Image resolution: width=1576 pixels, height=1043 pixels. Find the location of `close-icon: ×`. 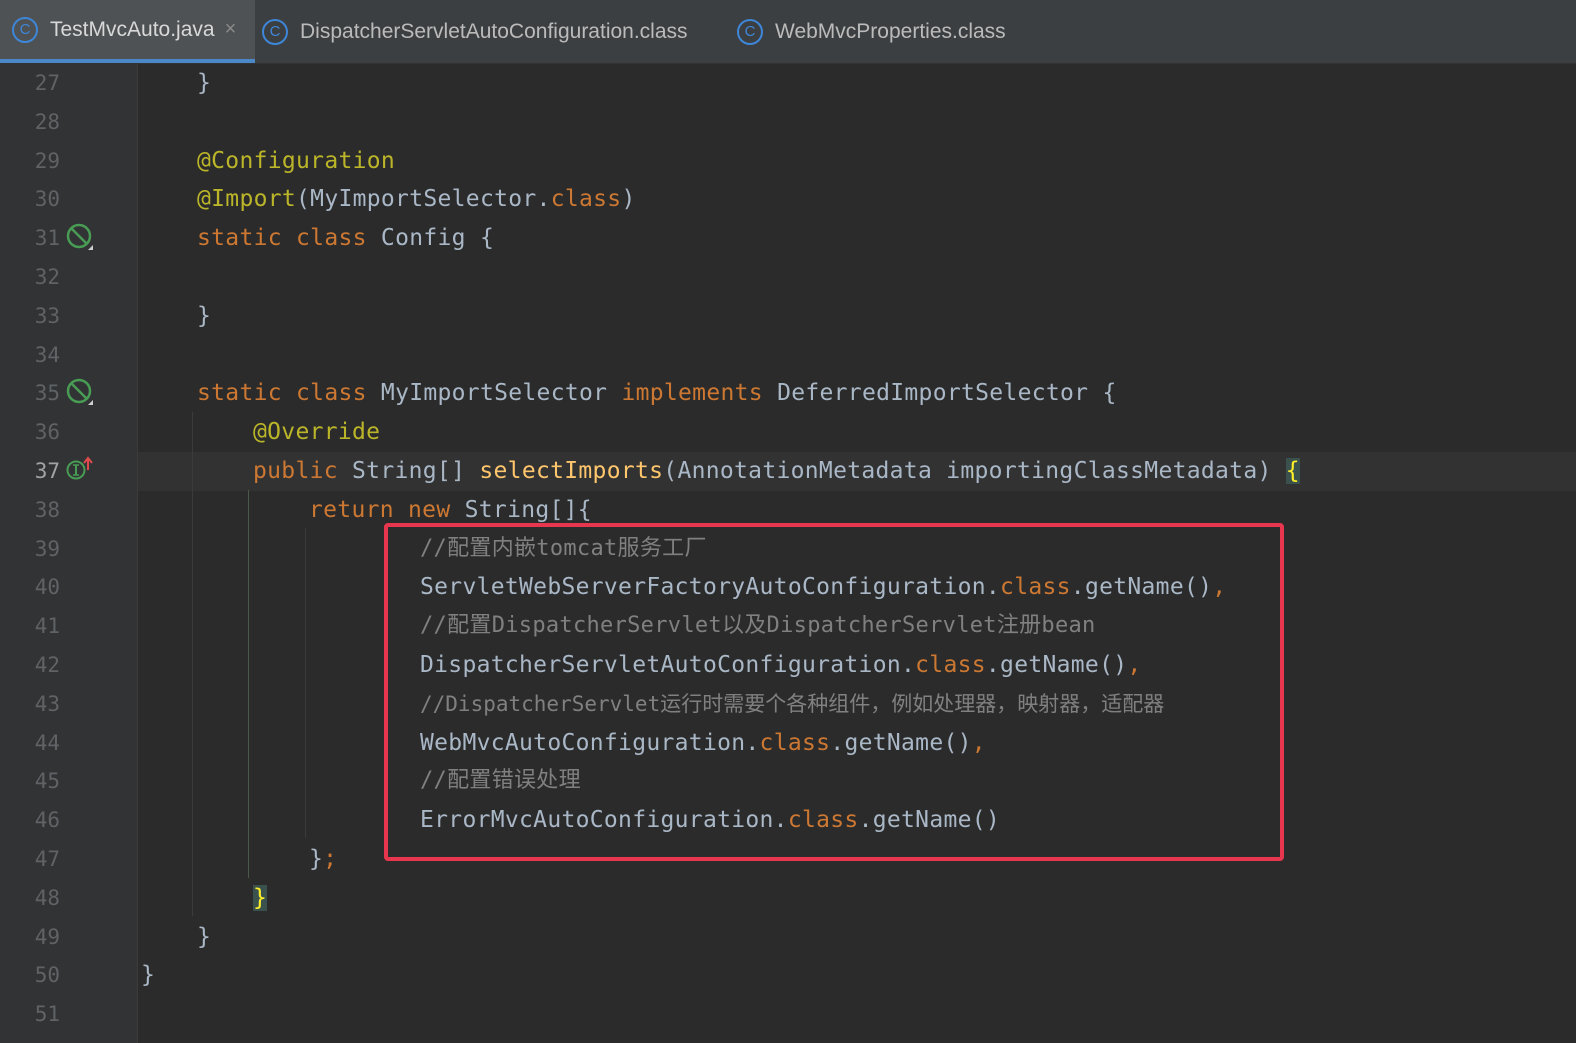

close-icon: × is located at coordinates (231, 29).